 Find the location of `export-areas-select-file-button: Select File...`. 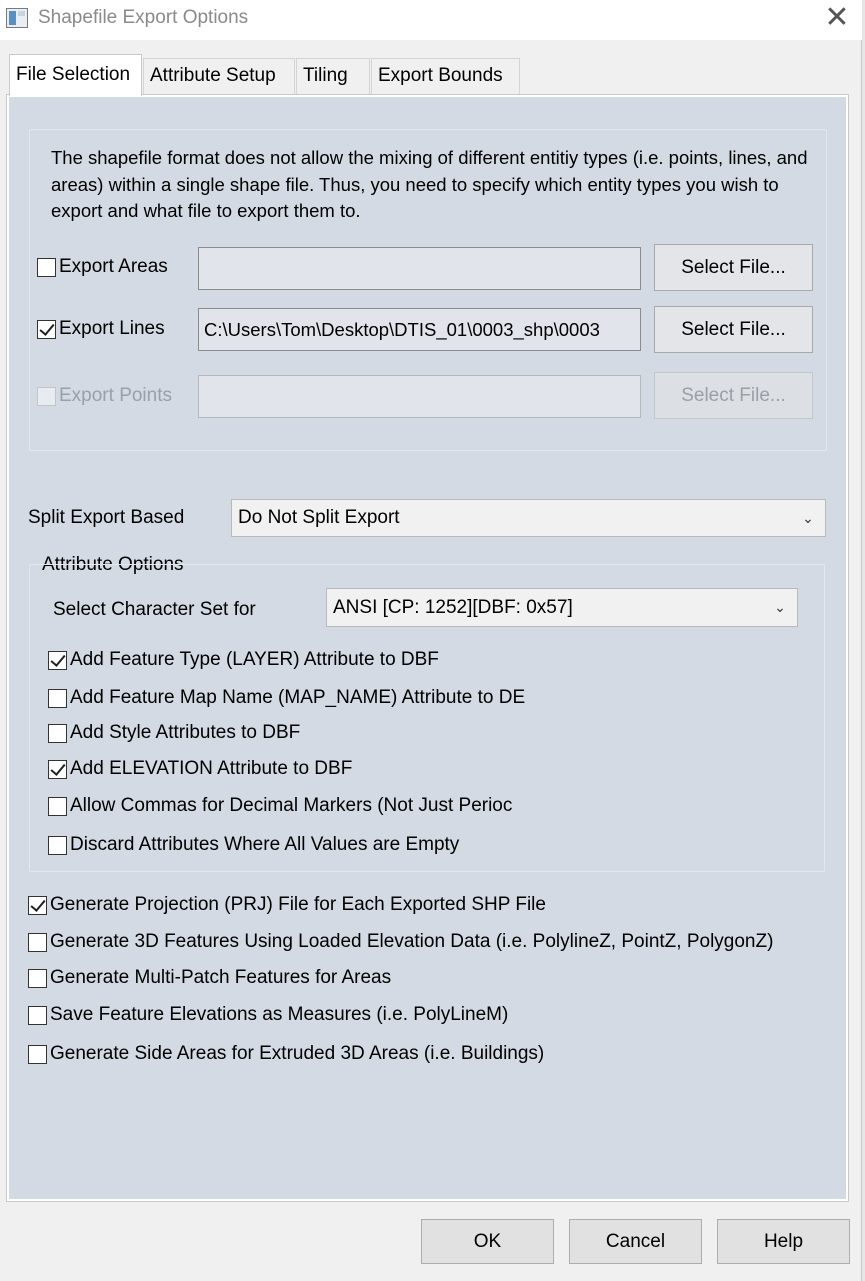

export-areas-select-file-button: Select File... is located at coordinates (733, 267).